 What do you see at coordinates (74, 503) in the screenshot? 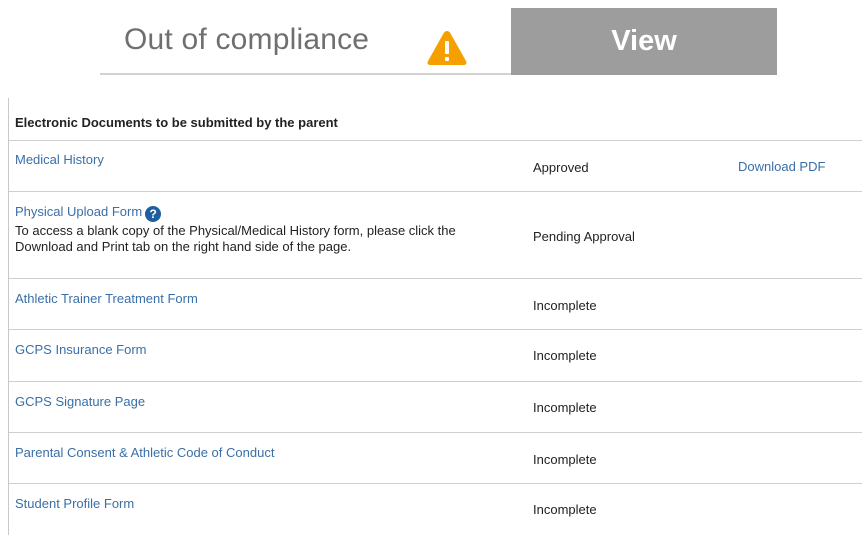
I see `doc-link-student-profile-form: Student Profile Form` at bounding box center [74, 503].